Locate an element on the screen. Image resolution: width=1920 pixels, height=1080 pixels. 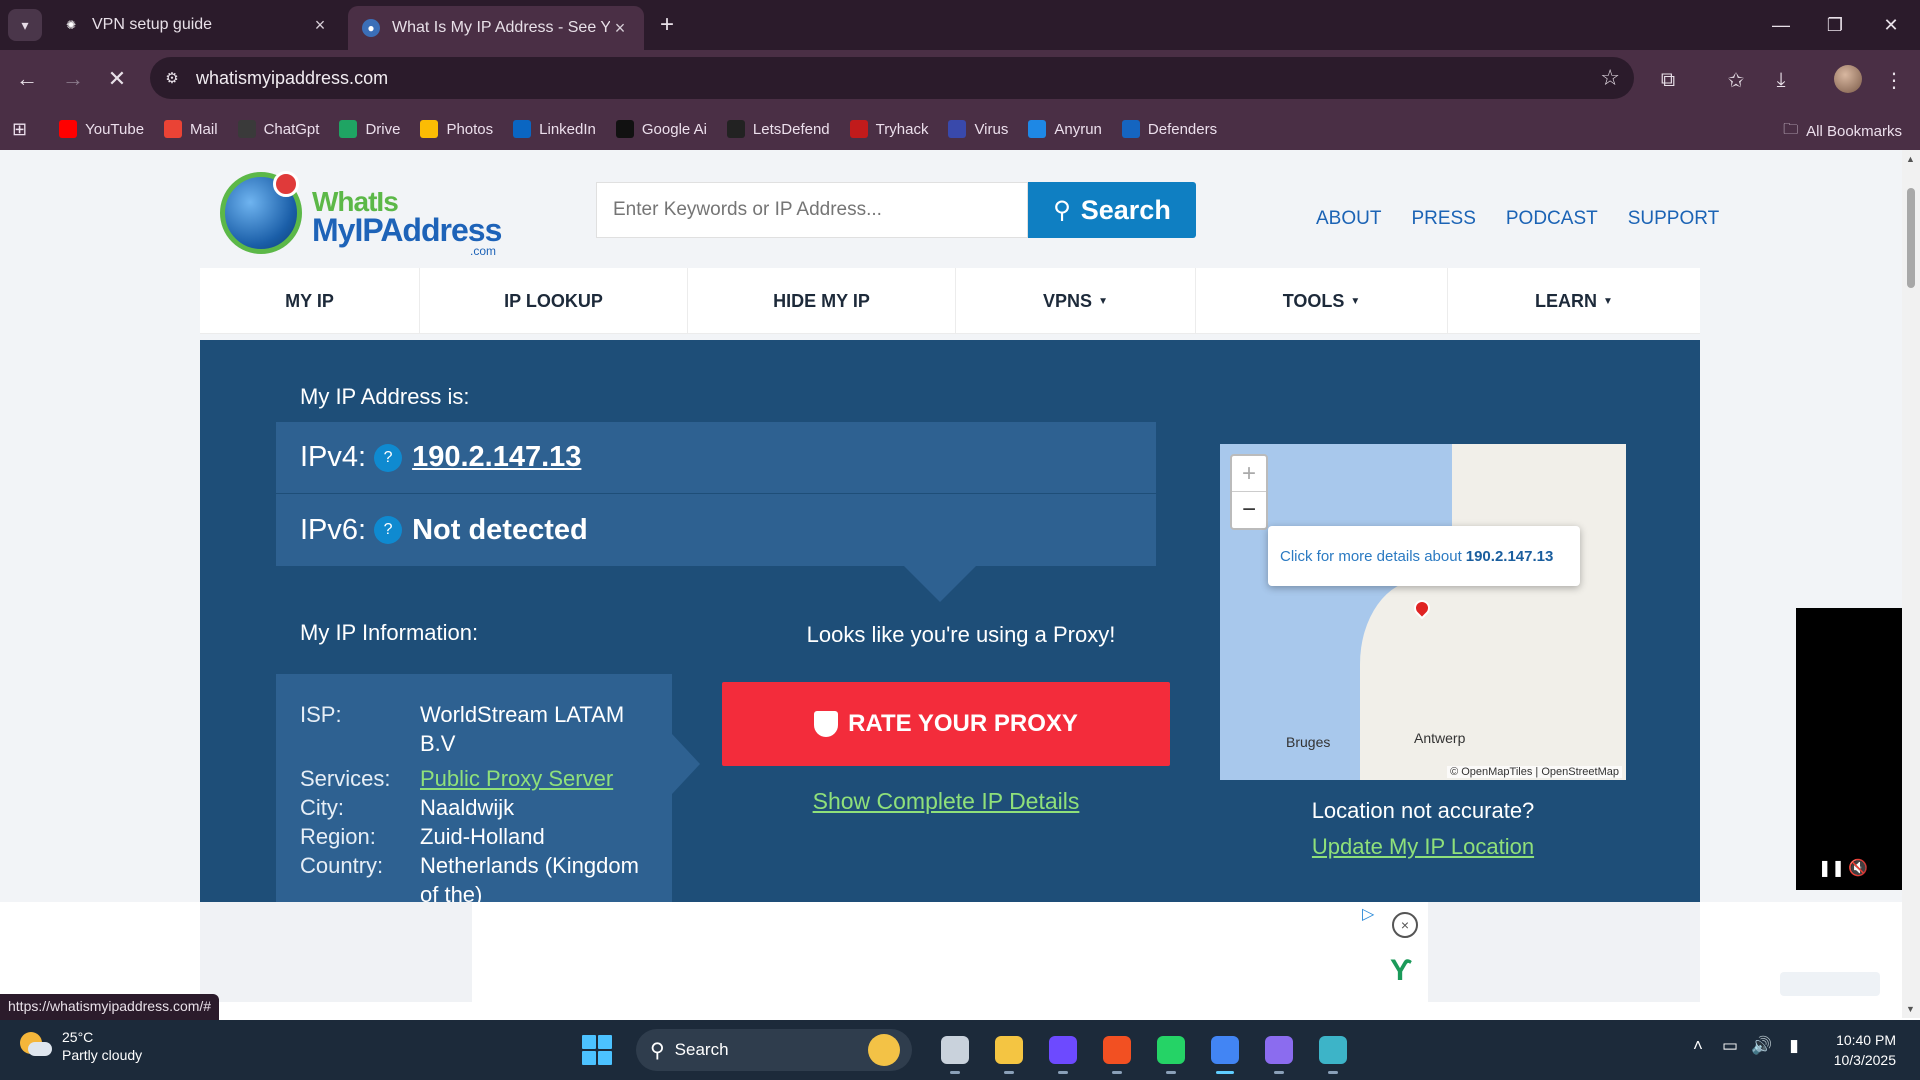
windows-start-icon is located at coordinates (597, 1050).